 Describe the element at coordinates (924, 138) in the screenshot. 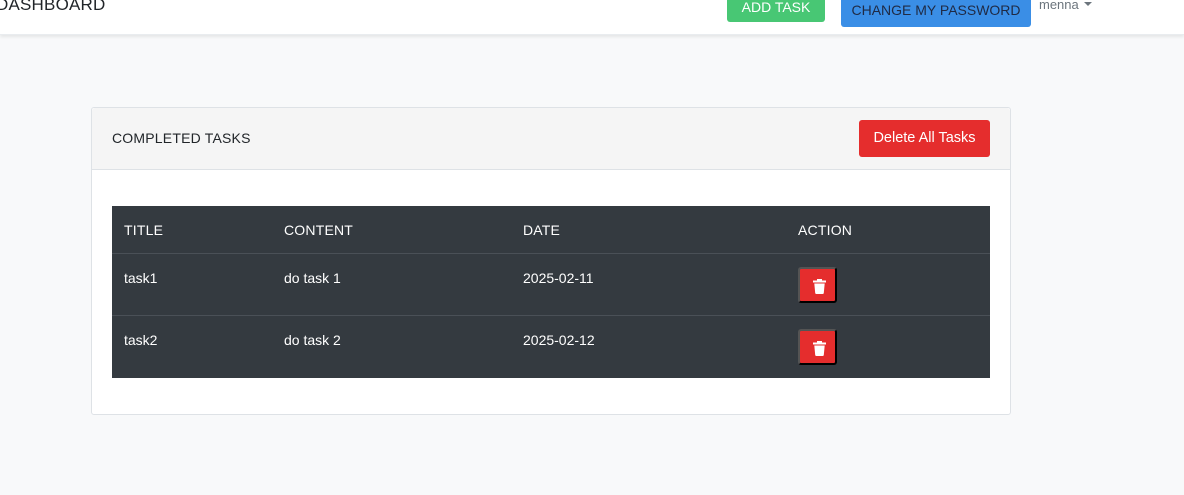

I see `delete-all-tasks-button: Delete All Tasks` at that location.